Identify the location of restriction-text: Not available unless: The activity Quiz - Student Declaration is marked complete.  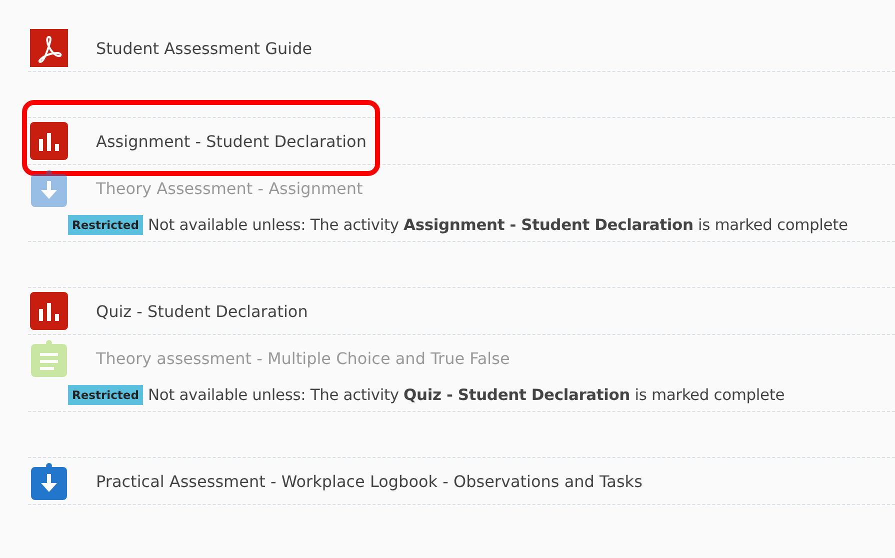
(466, 395).